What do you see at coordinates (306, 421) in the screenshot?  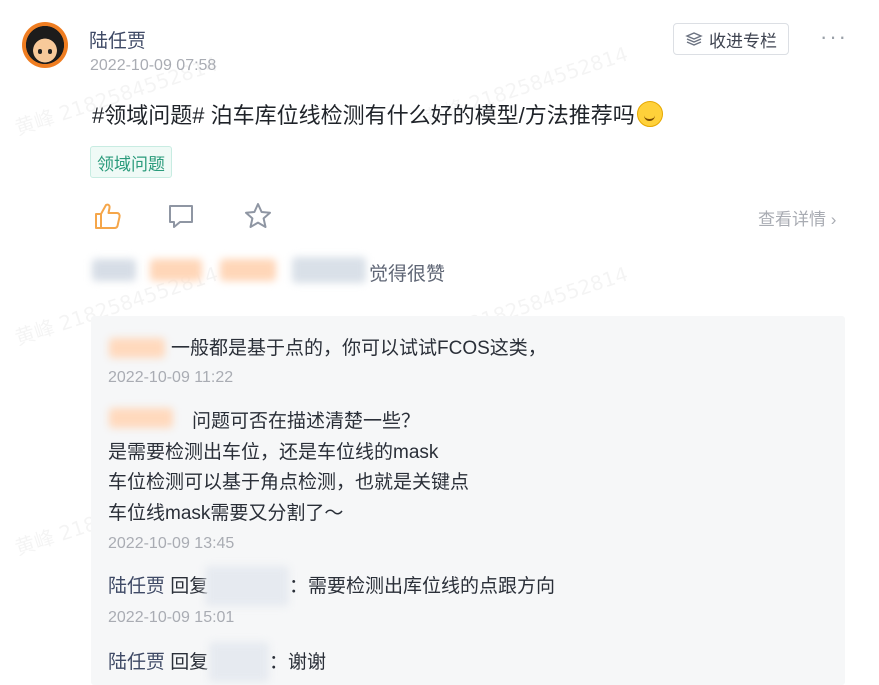 I see `comment-text: 问题可否在描述清楚一些？` at bounding box center [306, 421].